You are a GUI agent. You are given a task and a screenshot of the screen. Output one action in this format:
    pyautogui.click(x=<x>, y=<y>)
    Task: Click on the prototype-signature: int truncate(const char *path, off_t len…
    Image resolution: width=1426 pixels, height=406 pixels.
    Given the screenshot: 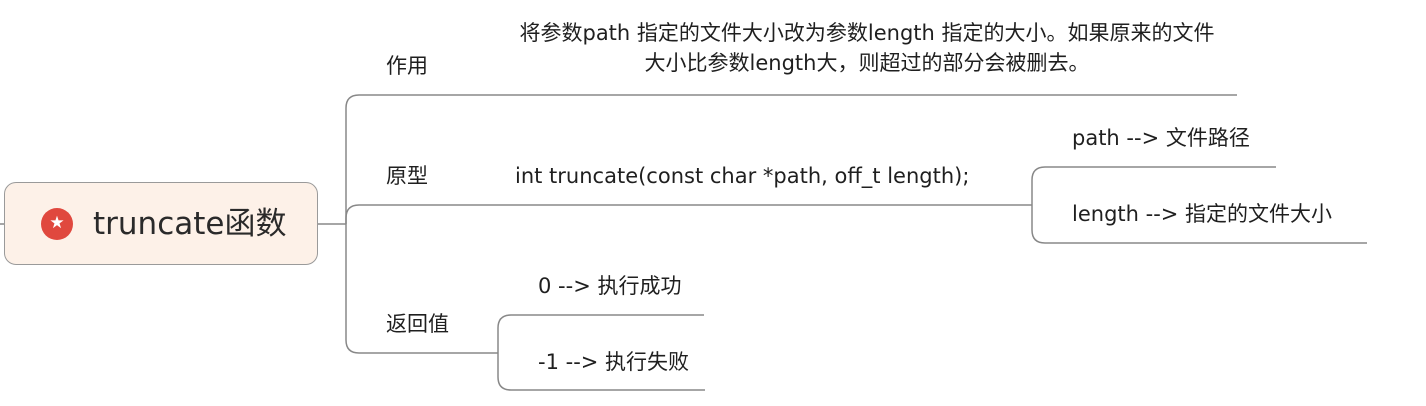 What is the action you would take?
    pyautogui.click(x=742, y=176)
    